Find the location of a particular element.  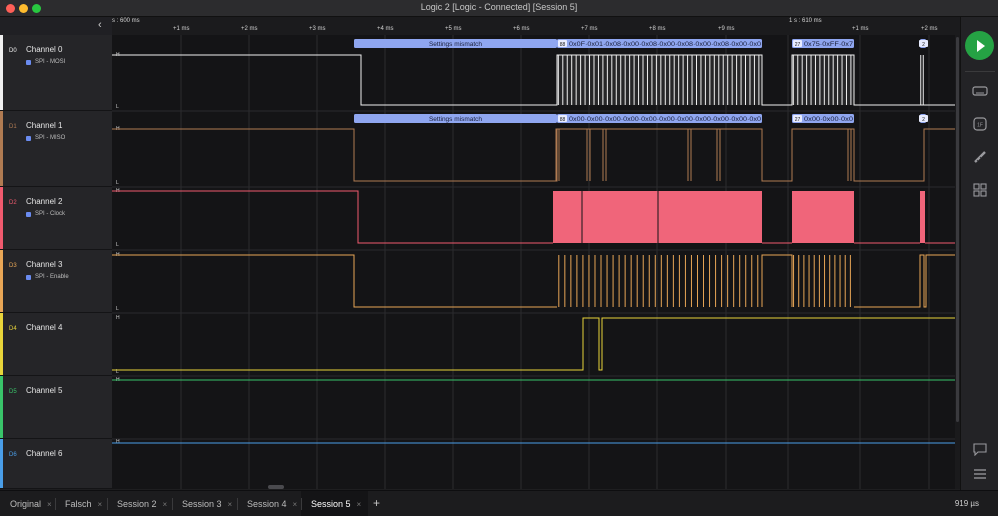

session-tab: Original × is located at coordinates (27, 503).